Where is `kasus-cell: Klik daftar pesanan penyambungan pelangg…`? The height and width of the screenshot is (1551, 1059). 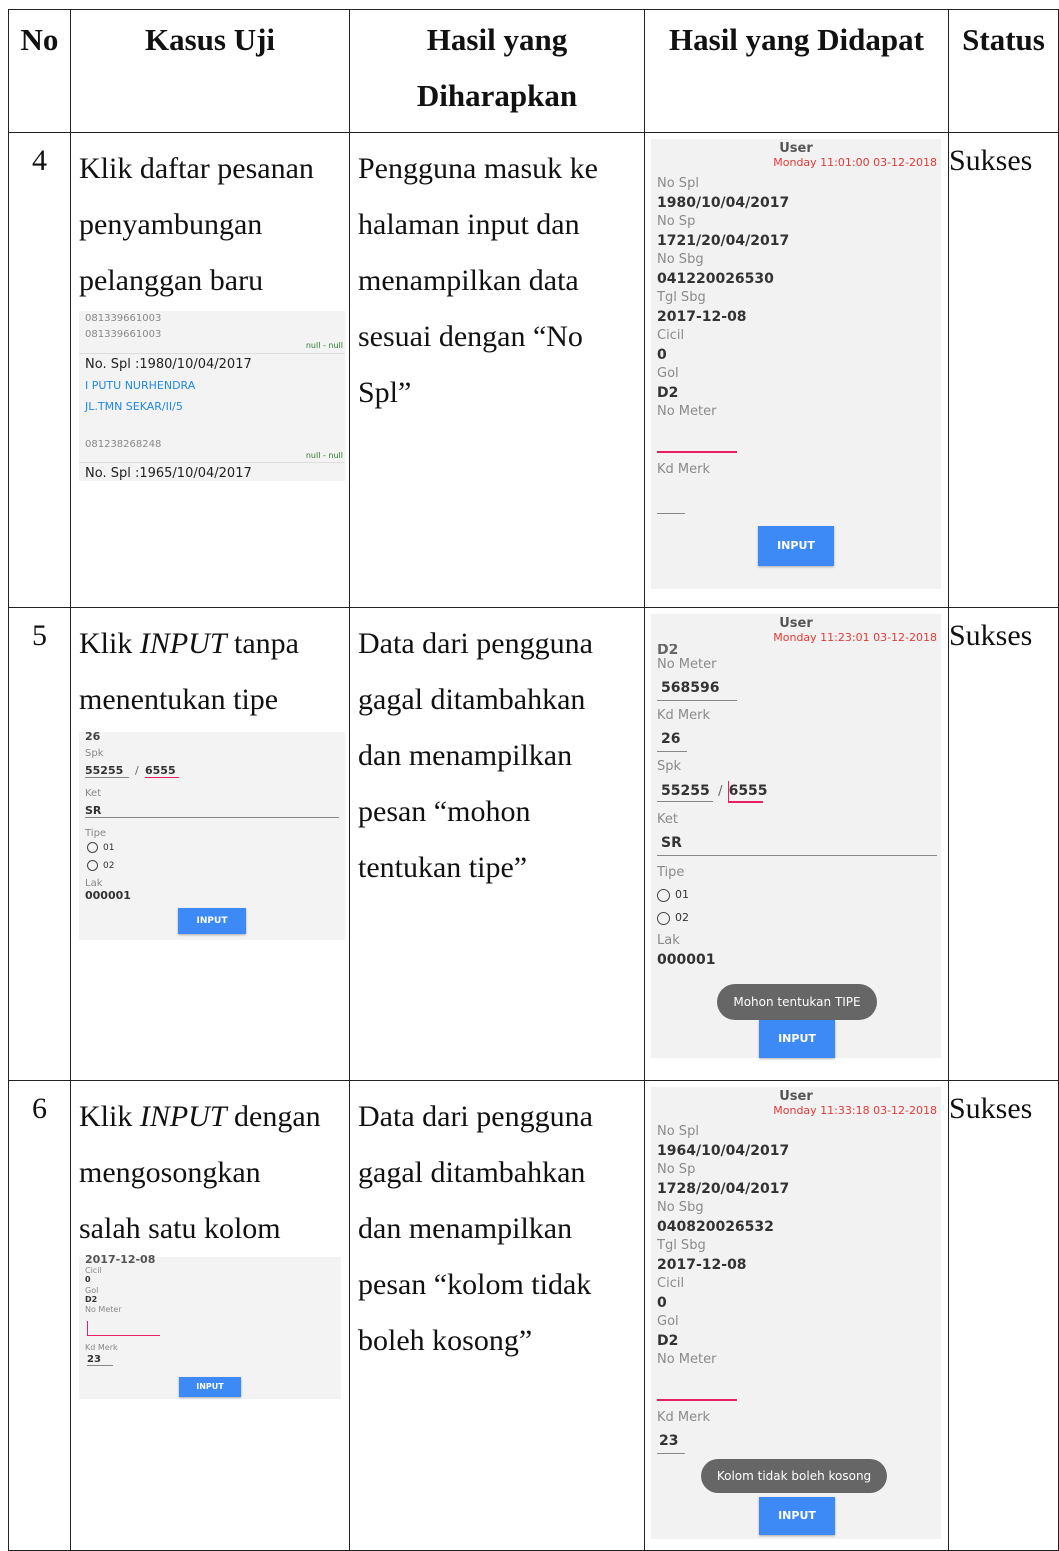 kasus-cell: Klik daftar pesanan penyambungan pelangg… is located at coordinates (210, 370).